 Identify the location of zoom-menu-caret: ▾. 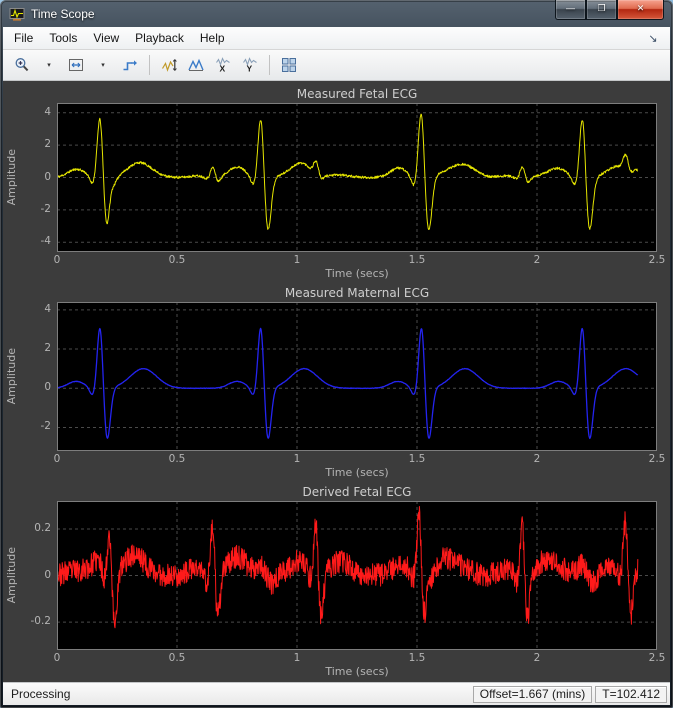
(49, 65).